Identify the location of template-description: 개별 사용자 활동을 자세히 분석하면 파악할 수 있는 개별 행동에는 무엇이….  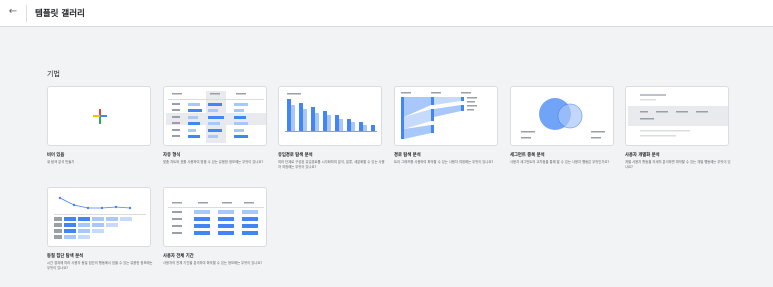
(678, 164).